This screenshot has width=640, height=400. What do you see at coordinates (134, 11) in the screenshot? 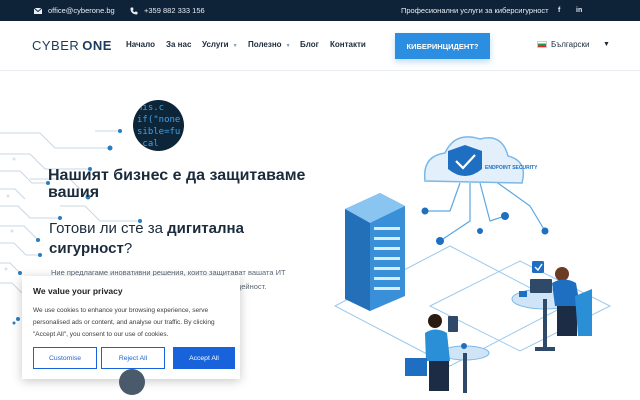
I see `phone-icon` at bounding box center [134, 11].